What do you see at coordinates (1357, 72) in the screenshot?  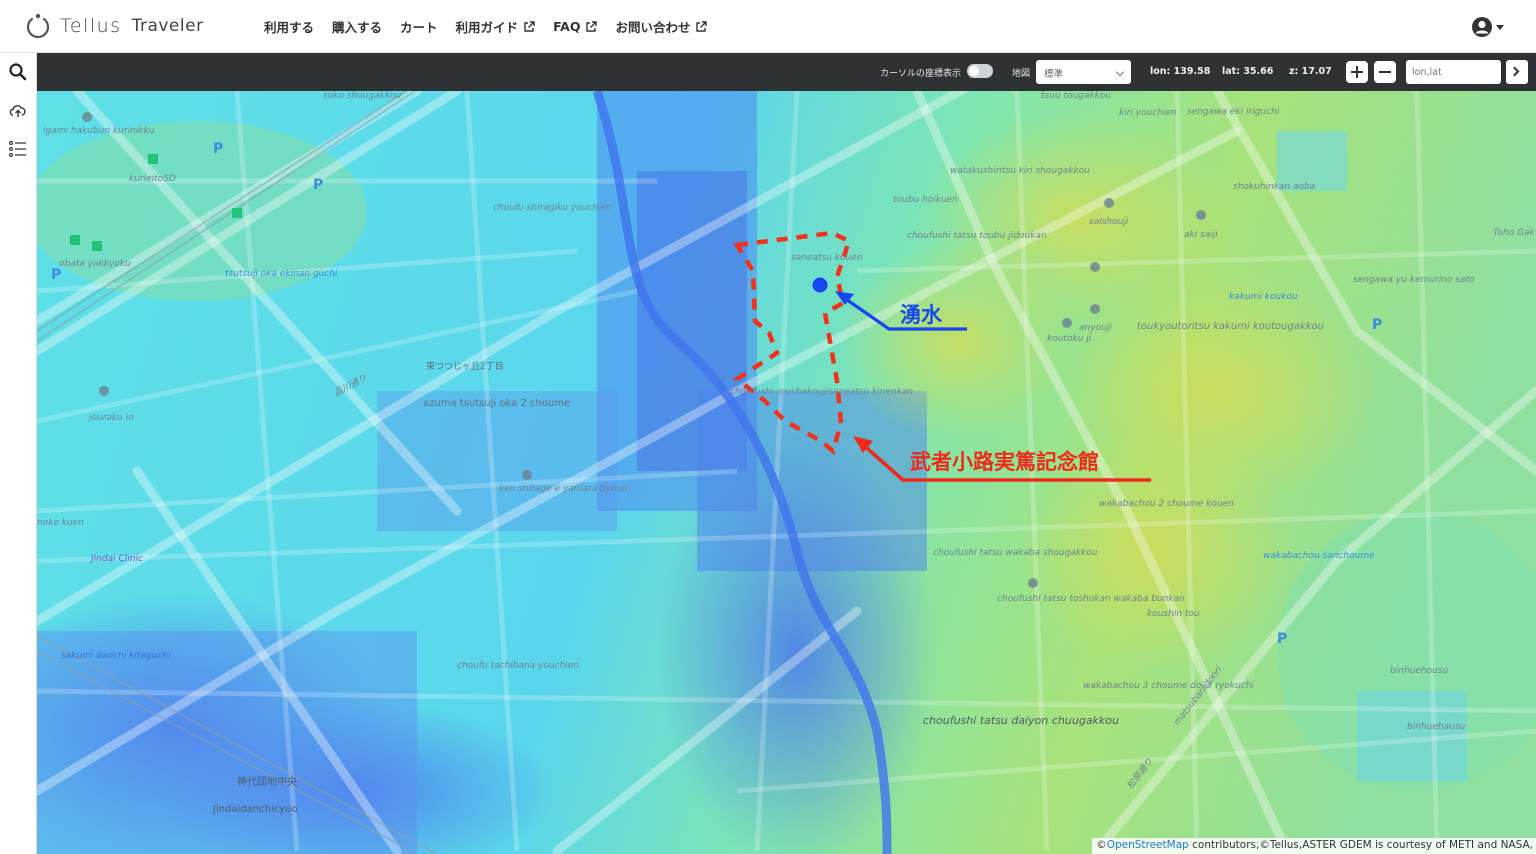 I see `zoom-in-button` at bounding box center [1357, 72].